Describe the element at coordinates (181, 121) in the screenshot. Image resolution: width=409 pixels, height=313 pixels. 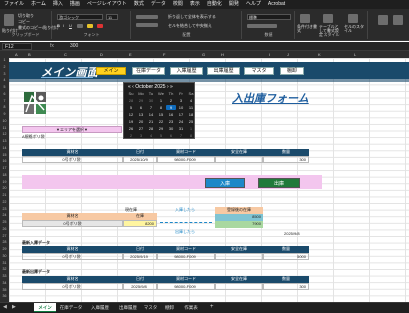
I see `calendar-day: 24` at that location.